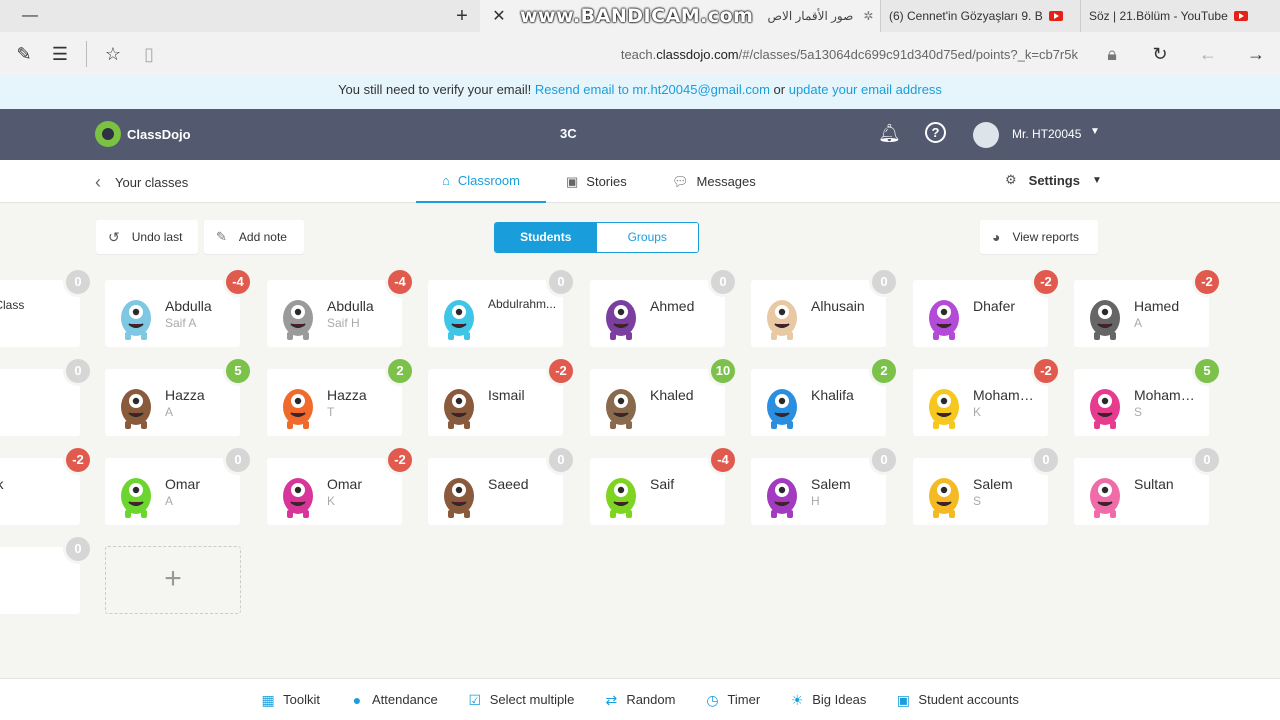 The height and width of the screenshot is (720, 1280). I want to click on student-subname: H, so click(815, 501).